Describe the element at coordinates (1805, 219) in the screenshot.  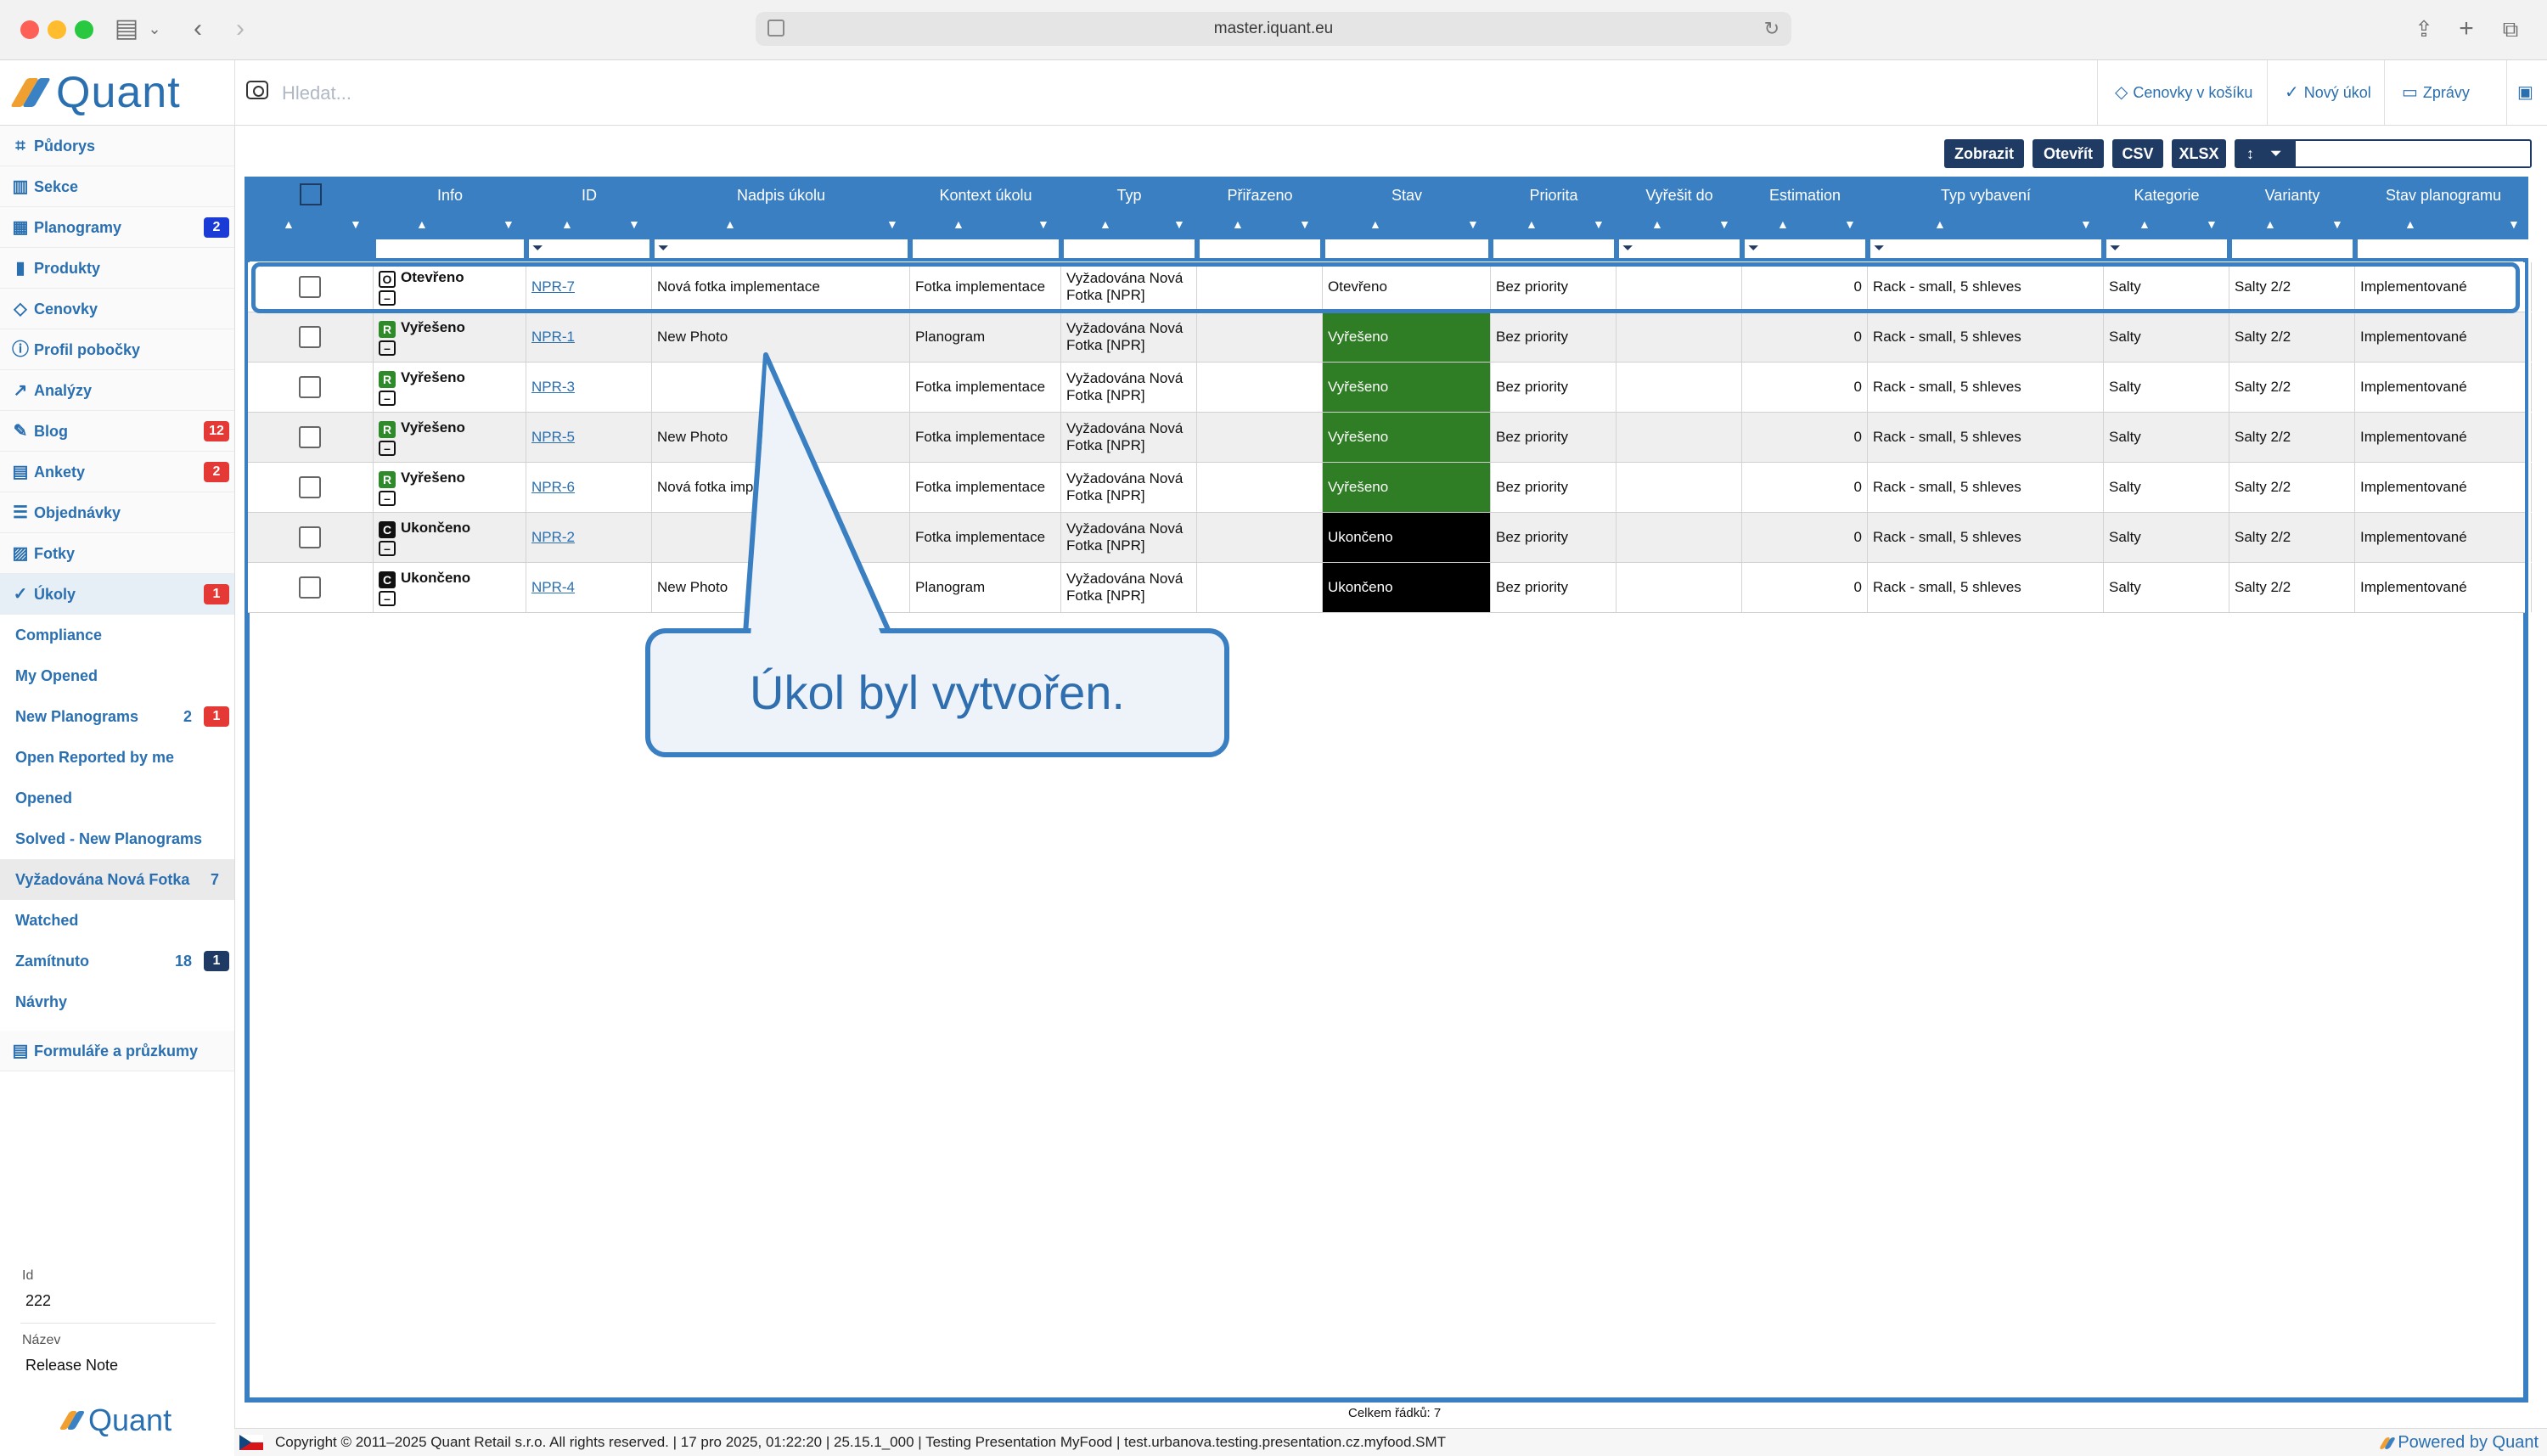
I see `column-header-estimation: Estimation ⏷ ▲ ▼` at that location.